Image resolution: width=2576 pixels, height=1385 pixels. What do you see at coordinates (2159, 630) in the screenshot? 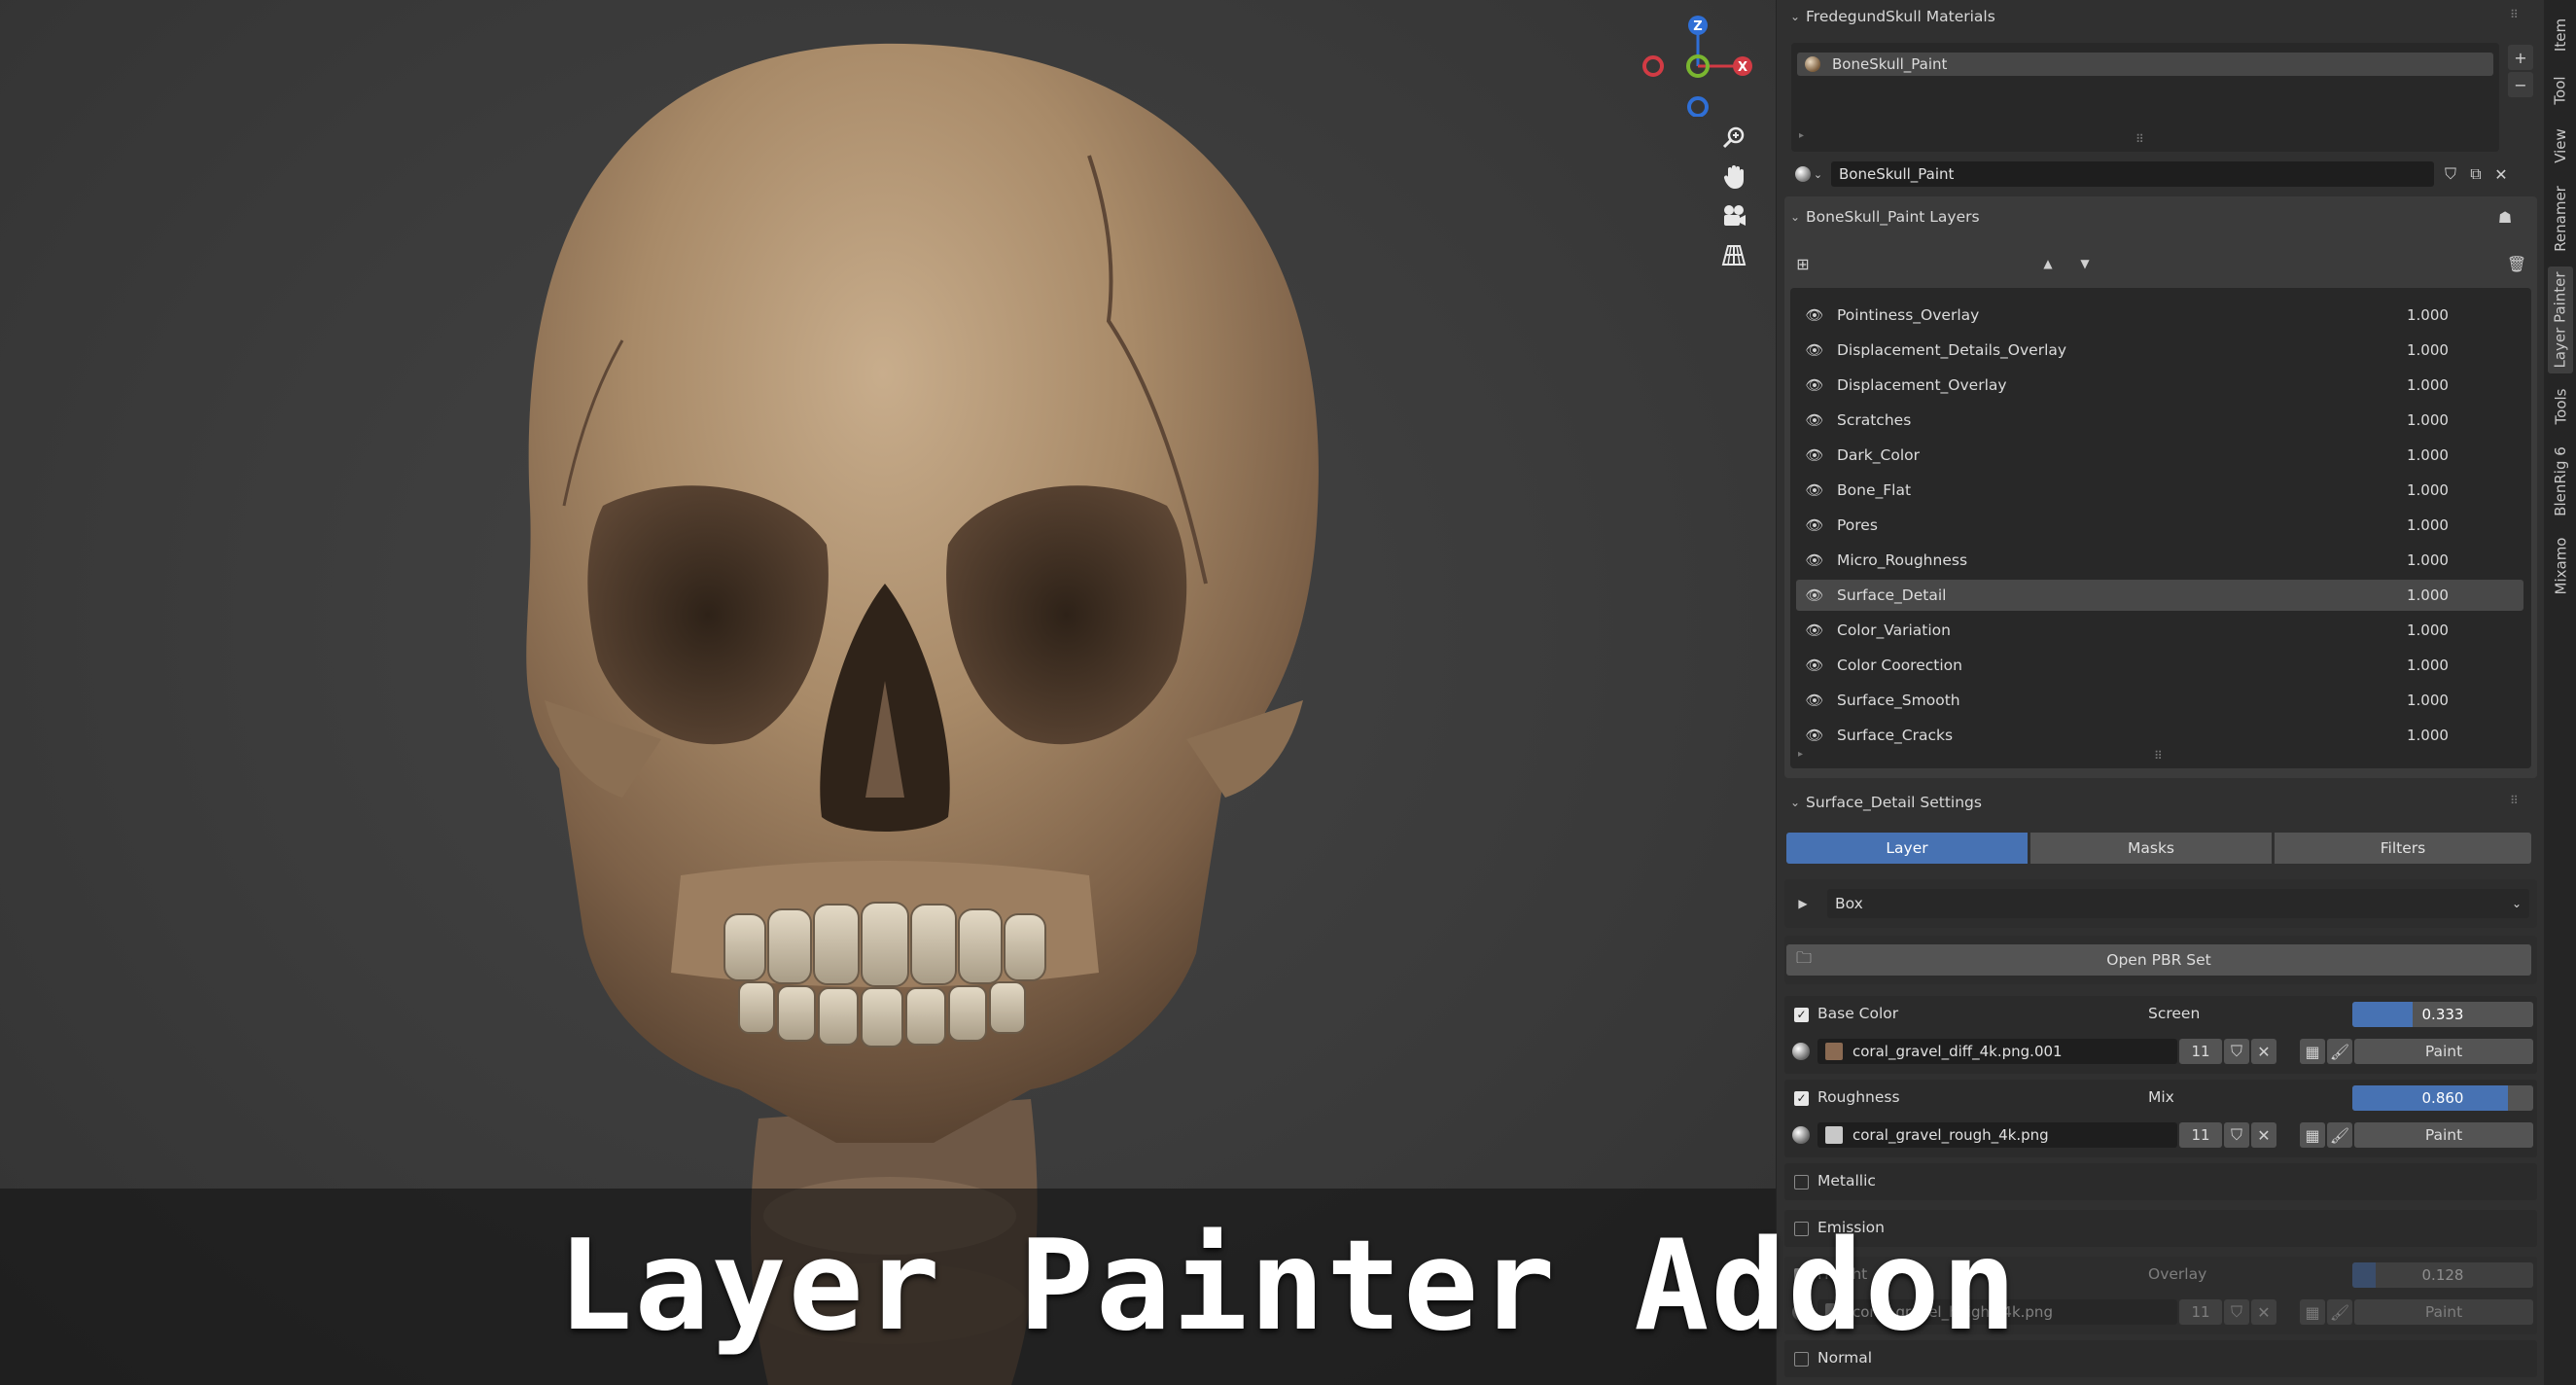
I see `layer-row: 👁 Color_Variation 1.000` at bounding box center [2159, 630].